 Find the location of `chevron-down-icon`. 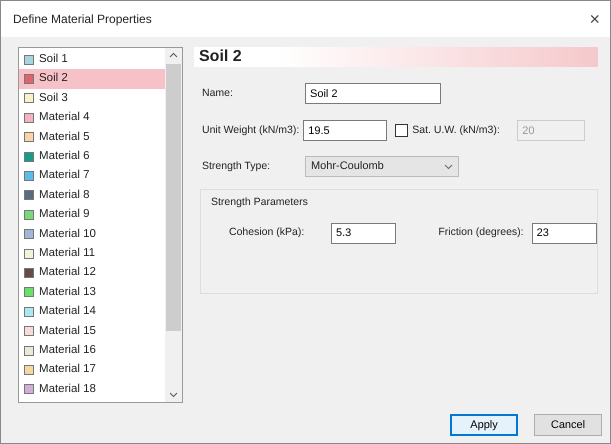

chevron-down-icon is located at coordinates (448, 167).